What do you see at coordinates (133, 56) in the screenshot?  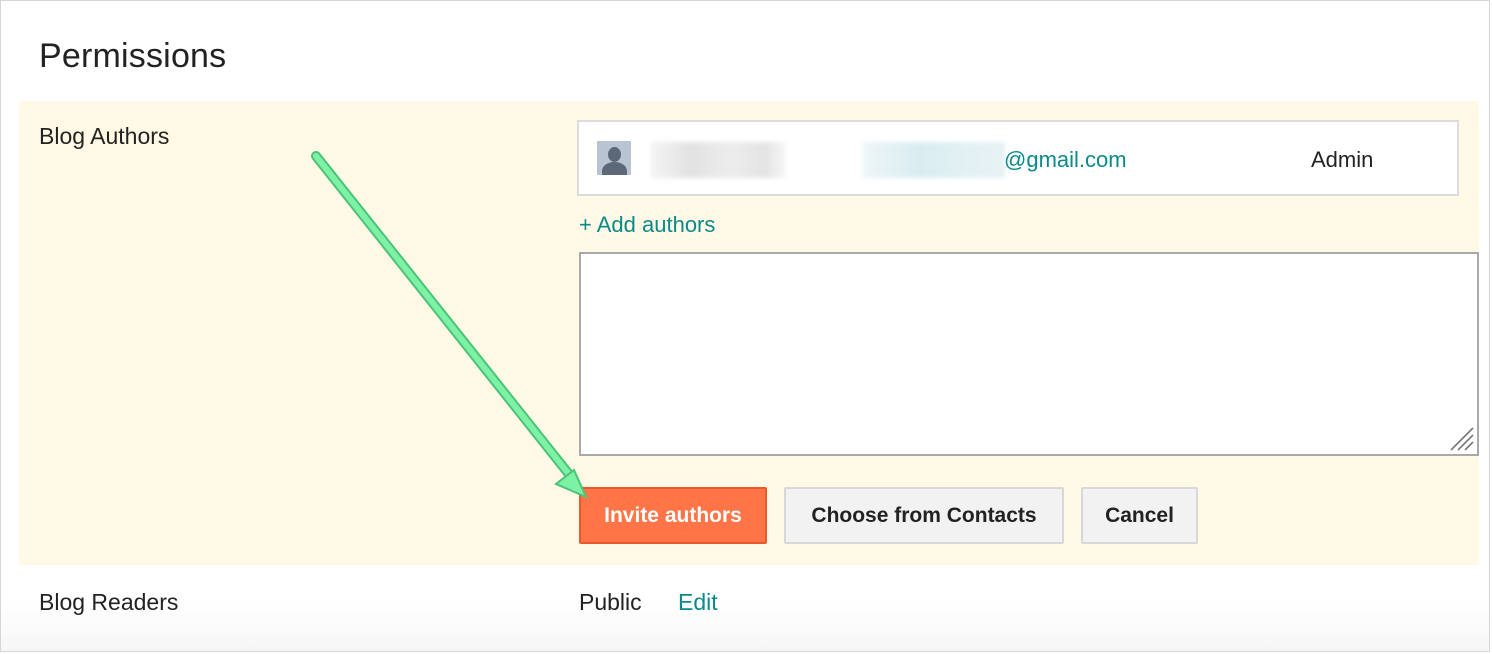 I see `page-title: Permissions` at bounding box center [133, 56].